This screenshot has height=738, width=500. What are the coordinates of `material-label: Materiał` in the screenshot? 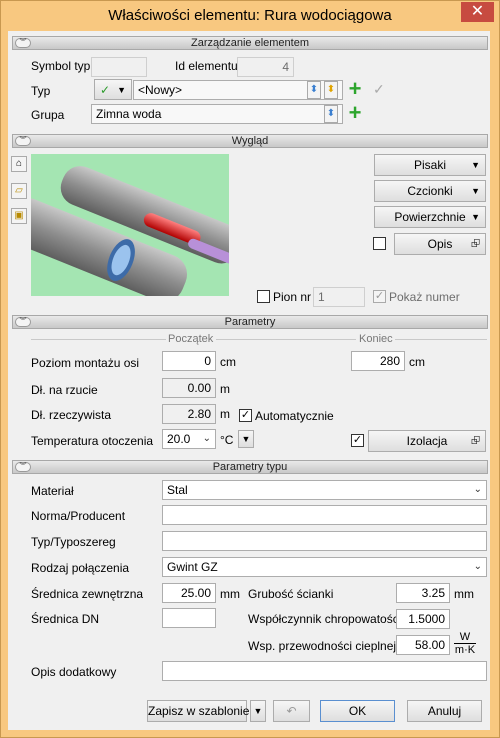 It's located at (52, 491).